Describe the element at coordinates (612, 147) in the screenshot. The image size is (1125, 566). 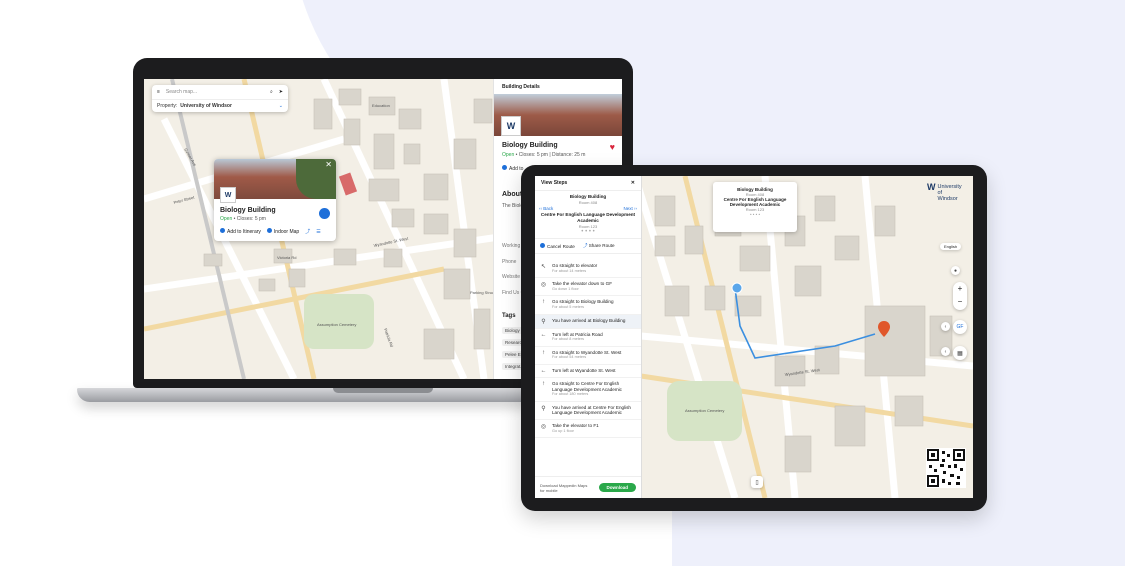
I see `favorite-heart-icon: ♥` at that location.